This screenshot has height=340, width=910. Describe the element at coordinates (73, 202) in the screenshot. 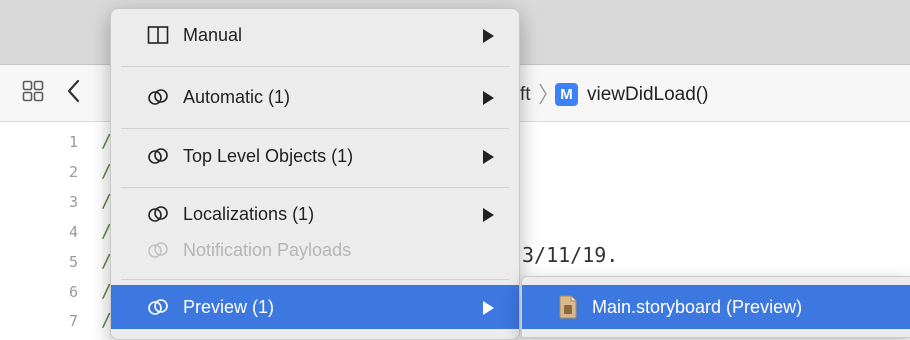

I see `line-number: 3` at that location.